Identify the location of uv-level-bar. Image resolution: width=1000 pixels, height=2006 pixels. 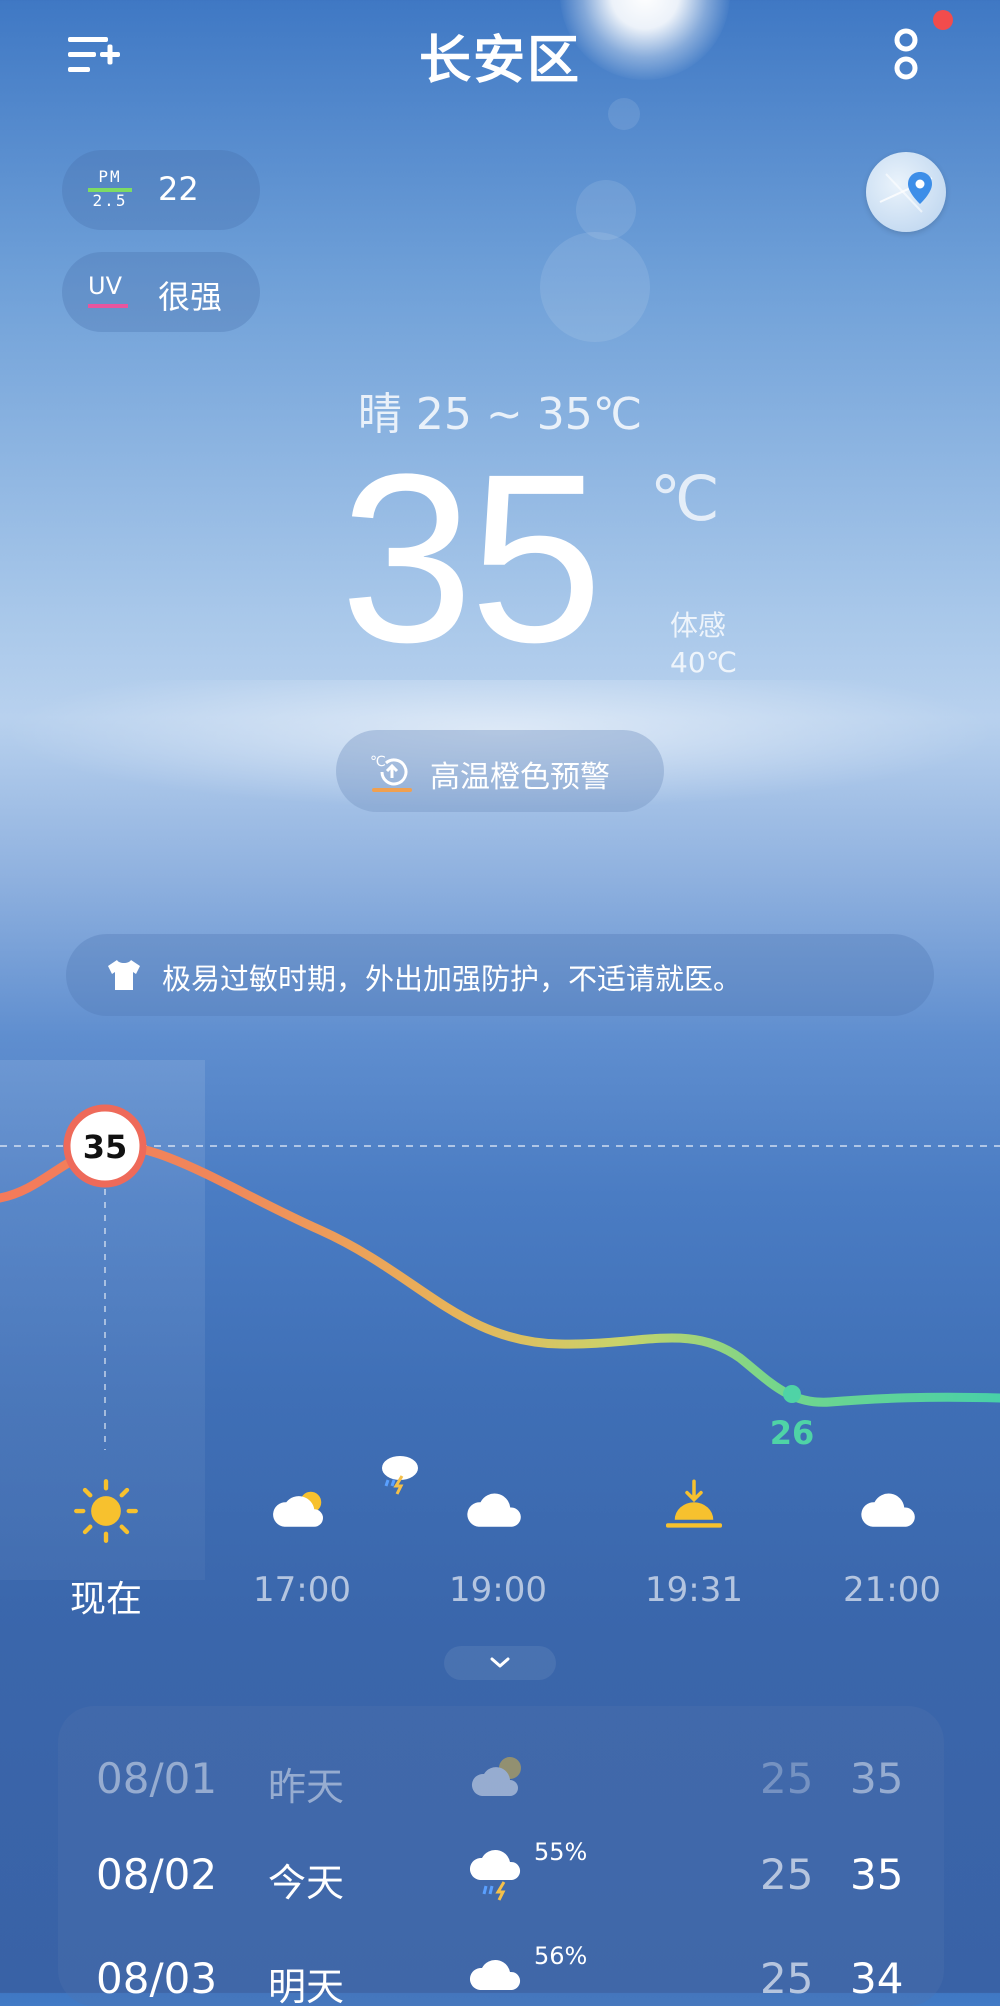
(108, 306).